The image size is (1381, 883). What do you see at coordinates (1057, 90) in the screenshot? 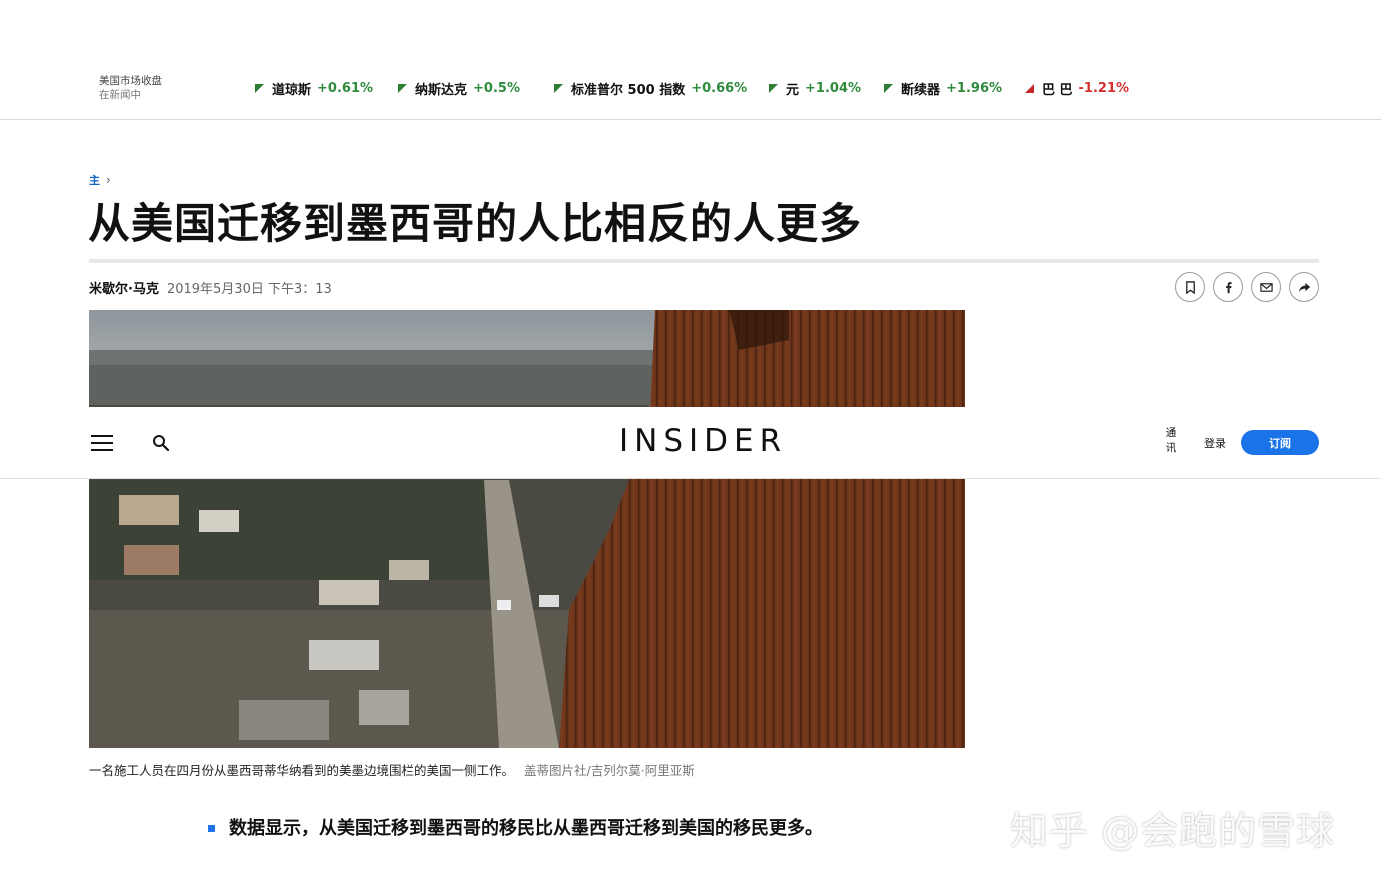
I see `ticker-name: 巴 巴` at bounding box center [1057, 90].